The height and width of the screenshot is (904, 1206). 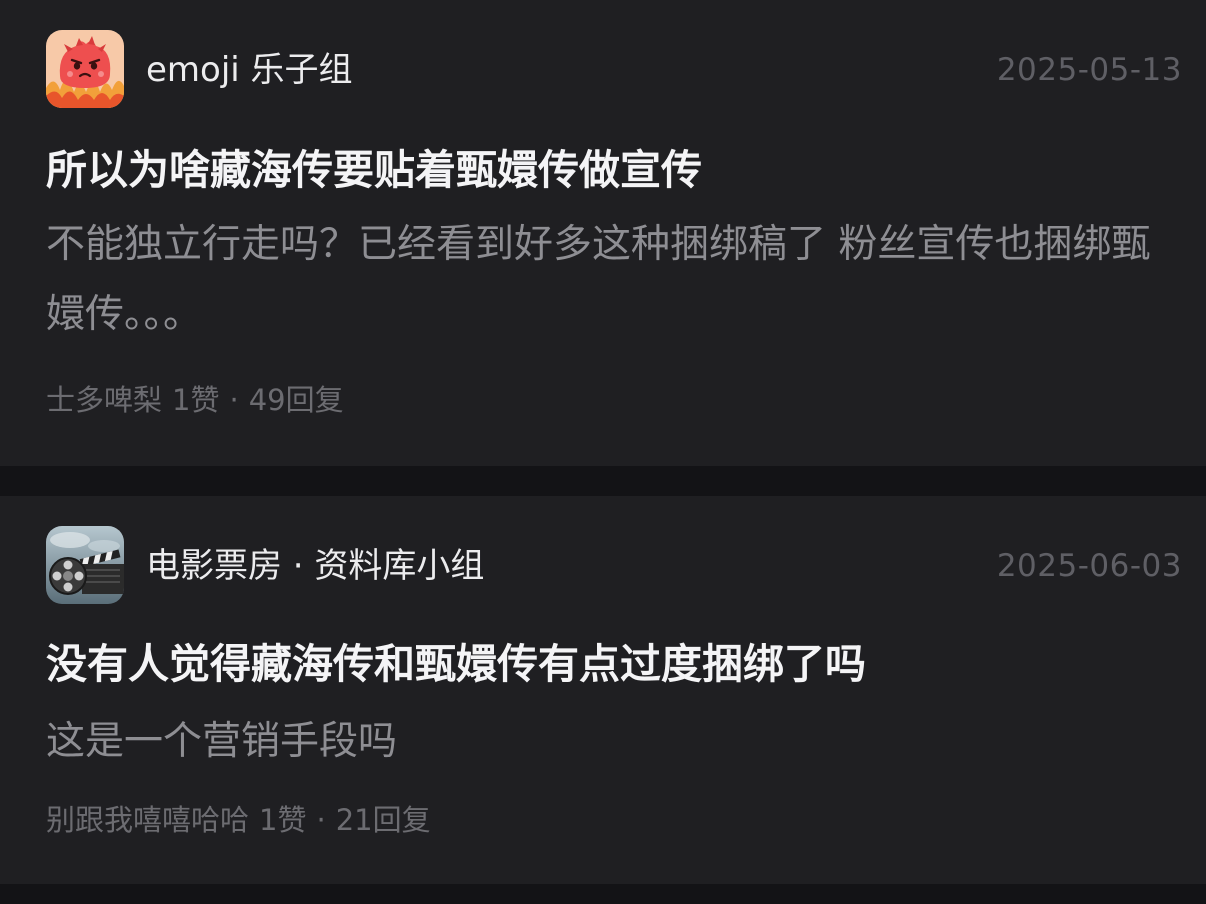 I want to click on group-name: emoji 乐子组, so click(x=249, y=70).